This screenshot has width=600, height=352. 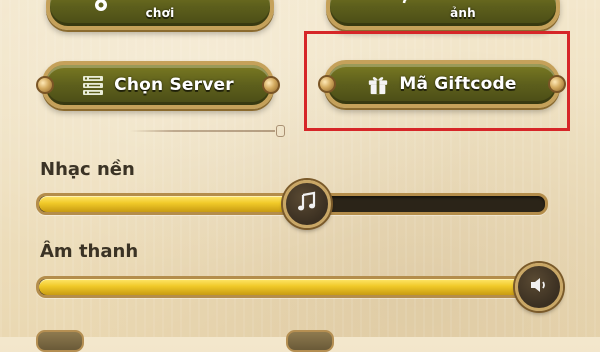 I want to click on music-note-icon, so click(x=307, y=204).